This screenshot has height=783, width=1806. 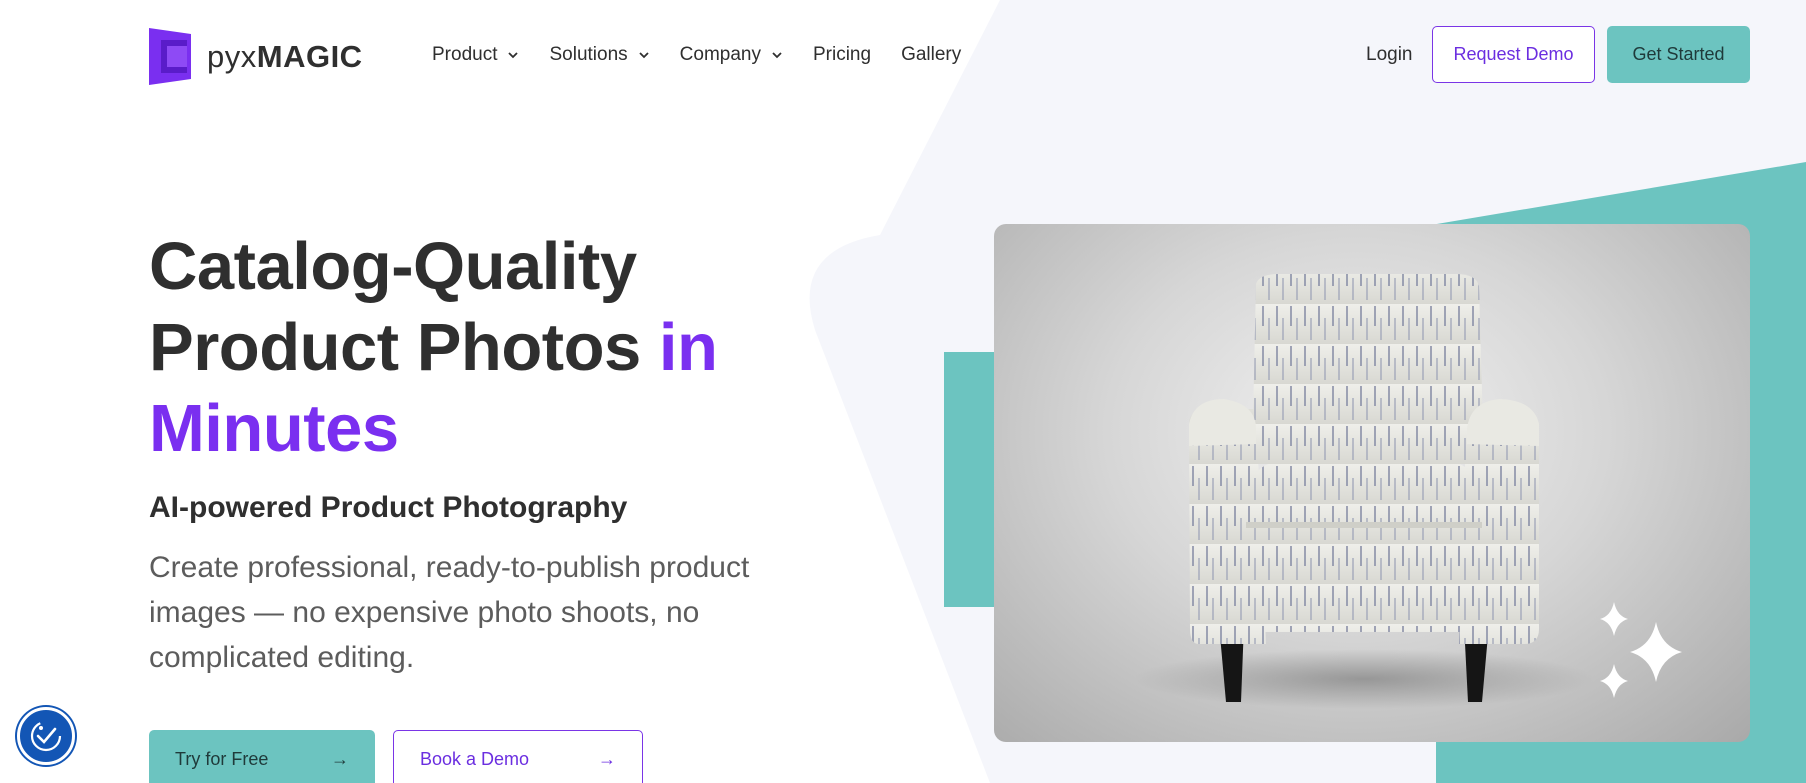 I want to click on hero-cta-row: Try for Free → Book a Demo →, so click(x=396, y=756).